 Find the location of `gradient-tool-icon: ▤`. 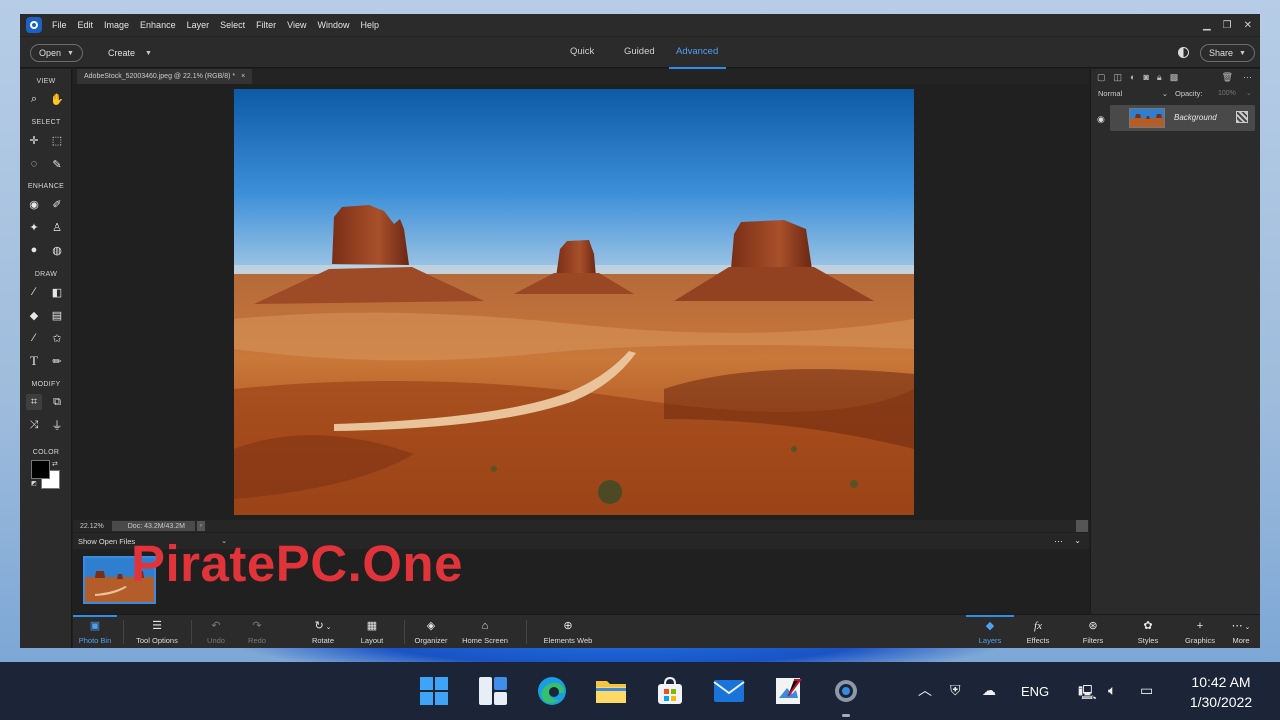

gradient-tool-icon: ▤ is located at coordinates (57, 315).